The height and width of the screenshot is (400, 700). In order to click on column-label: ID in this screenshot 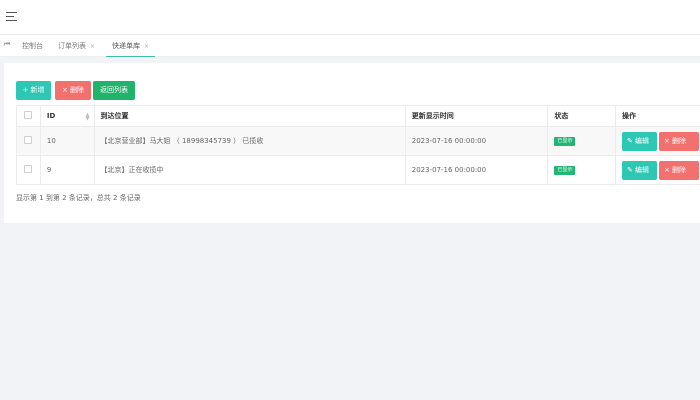, I will do `click(51, 116)`.